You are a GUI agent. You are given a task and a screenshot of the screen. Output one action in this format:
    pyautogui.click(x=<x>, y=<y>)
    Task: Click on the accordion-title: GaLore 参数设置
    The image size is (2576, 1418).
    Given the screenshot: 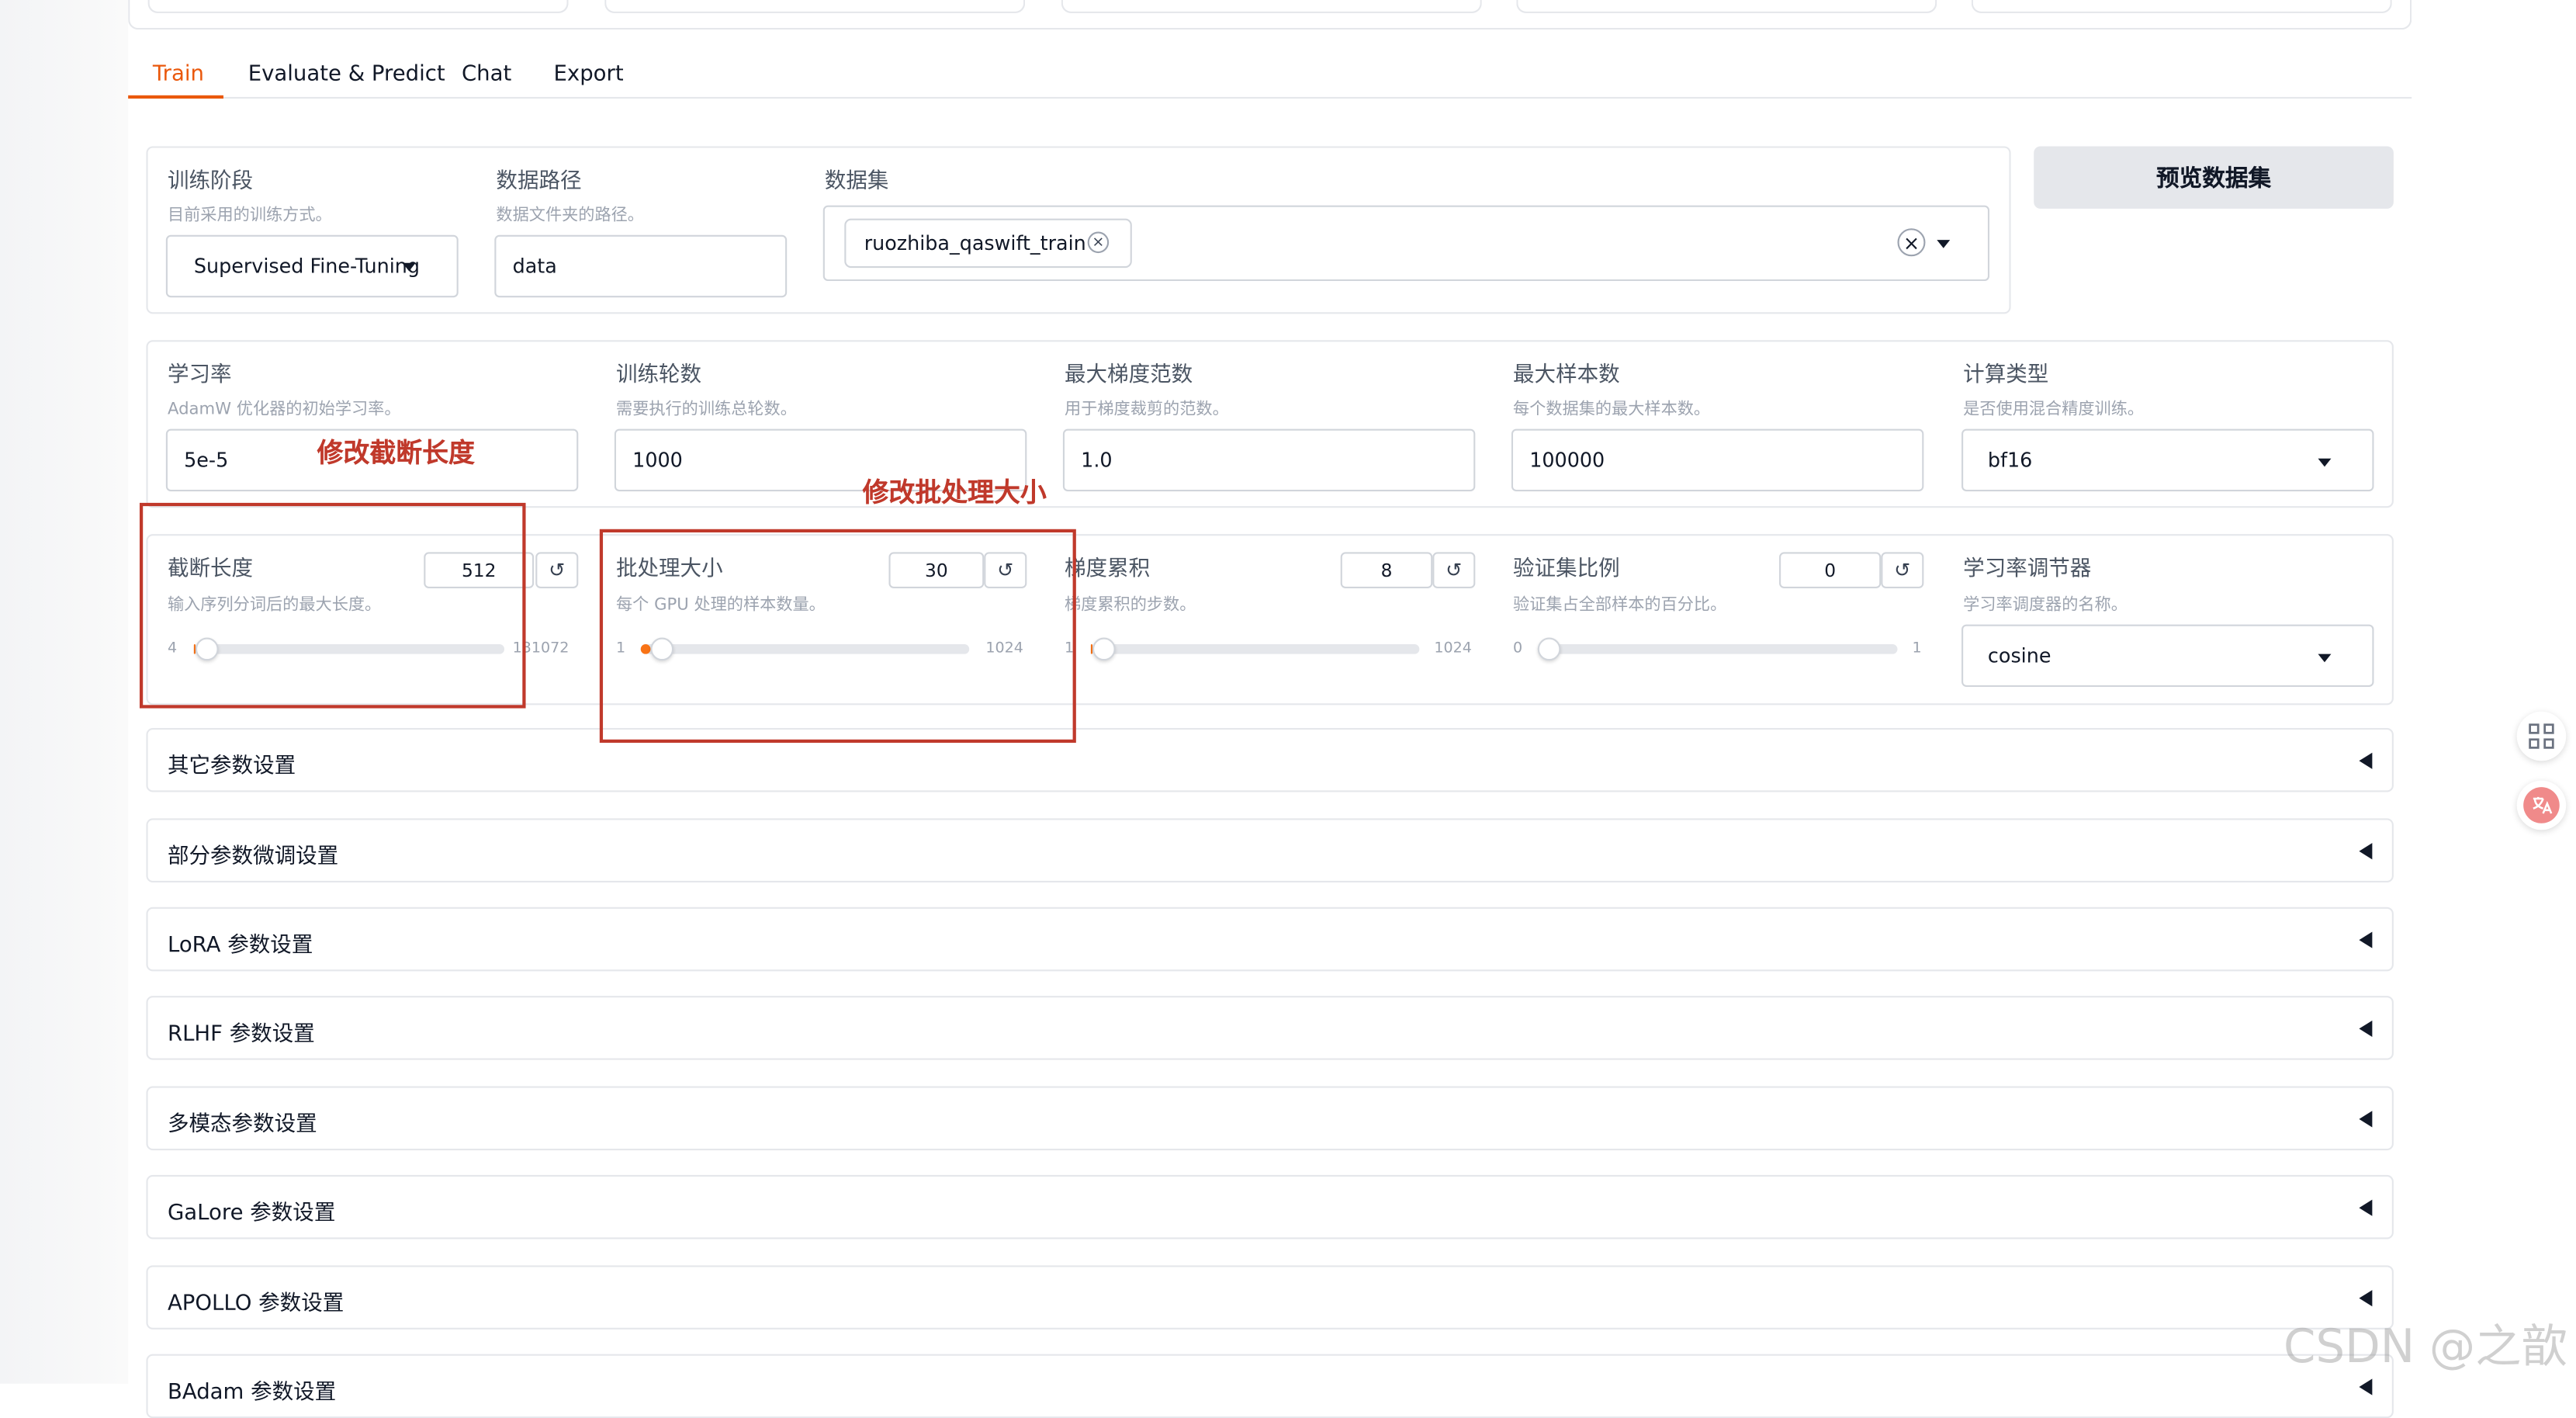 What is the action you would take?
    pyautogui.click(x=251, y=1214)
    